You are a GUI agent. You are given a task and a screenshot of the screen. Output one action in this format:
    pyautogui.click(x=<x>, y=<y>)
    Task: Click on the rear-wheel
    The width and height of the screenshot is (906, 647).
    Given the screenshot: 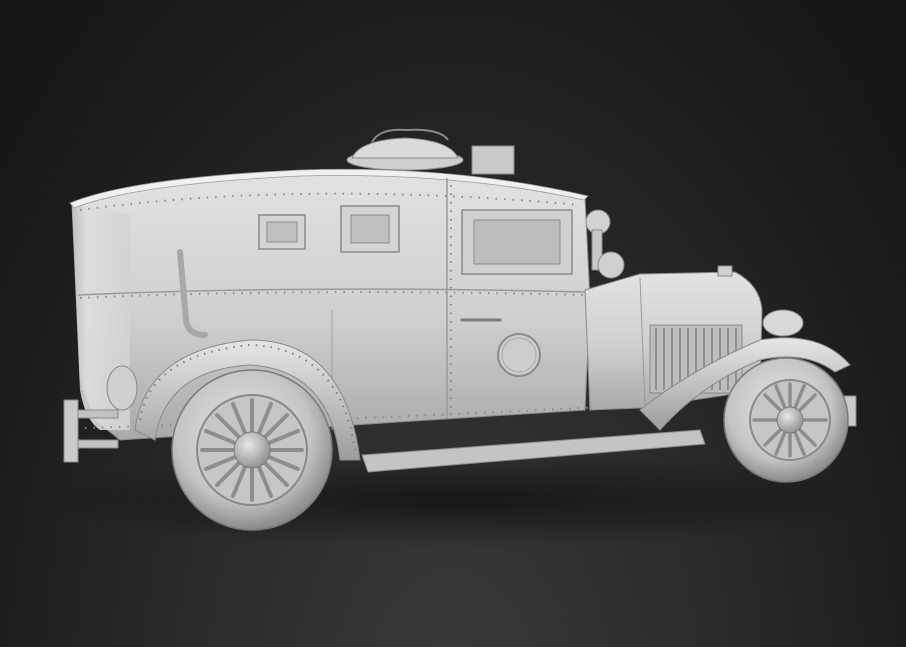 What is the action you would take?
    pyautogui.click(x=252, y=450)
    